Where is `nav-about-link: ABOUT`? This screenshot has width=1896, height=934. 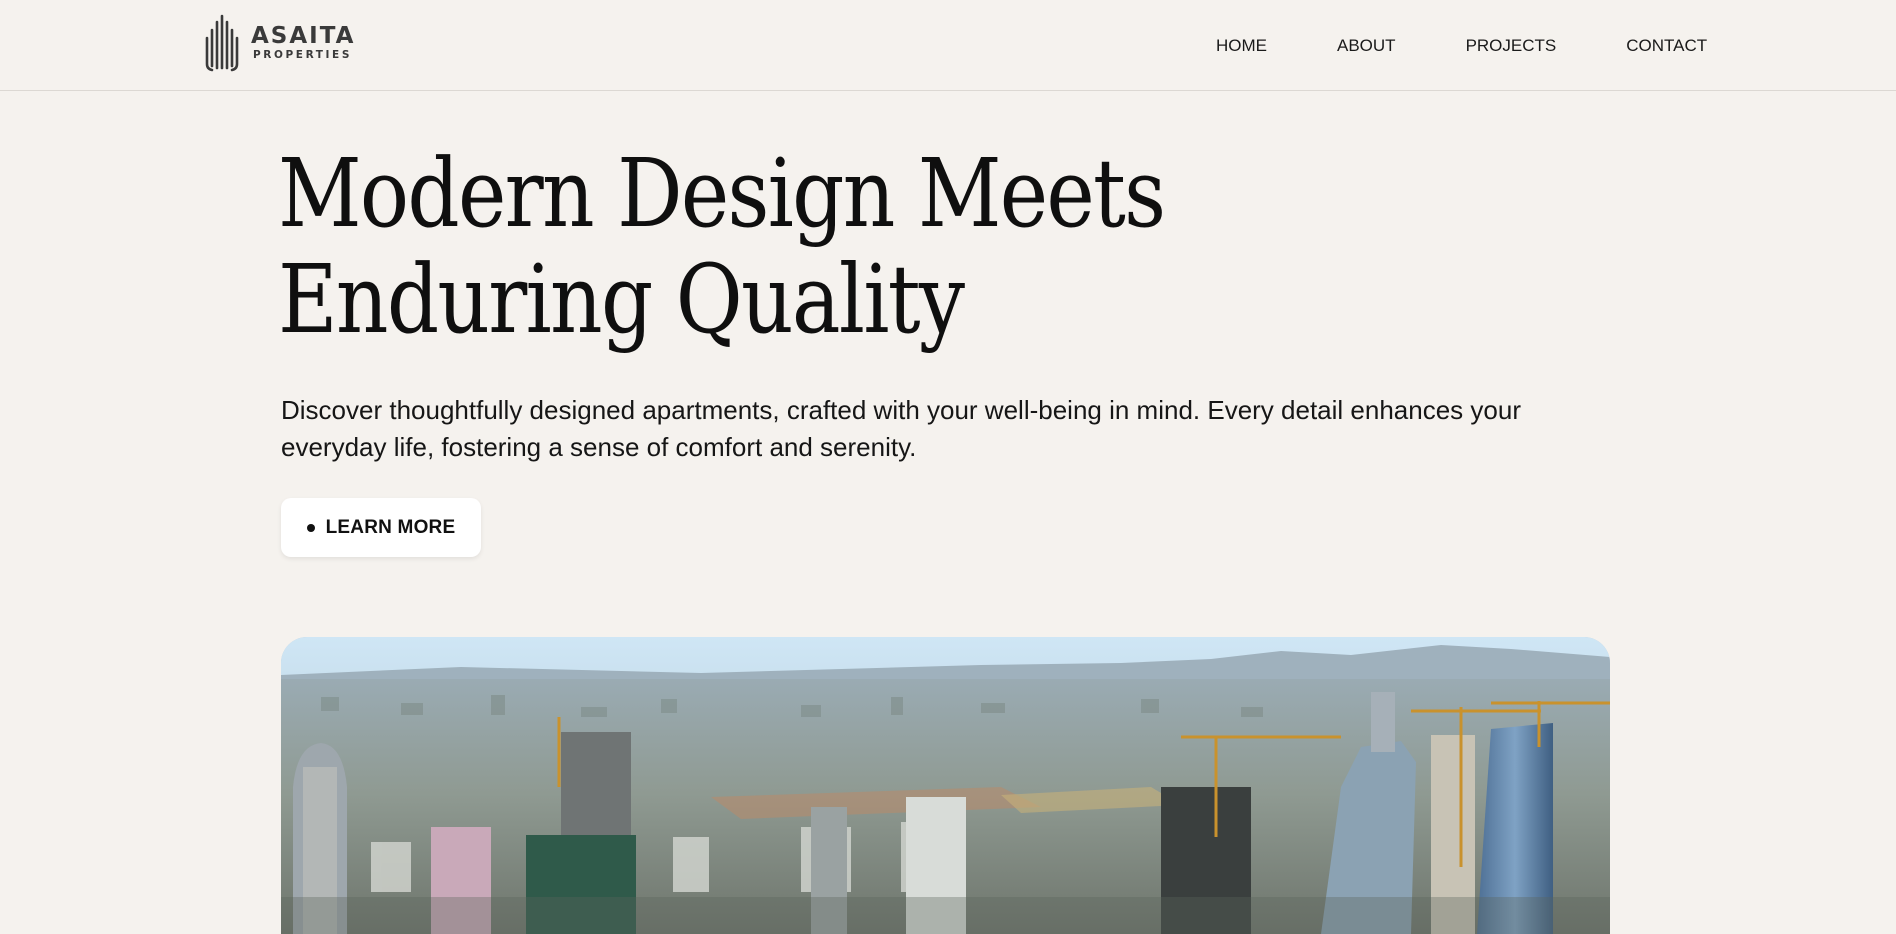
nav-about-link: ABOUT is located at coordinates (1366, 46).